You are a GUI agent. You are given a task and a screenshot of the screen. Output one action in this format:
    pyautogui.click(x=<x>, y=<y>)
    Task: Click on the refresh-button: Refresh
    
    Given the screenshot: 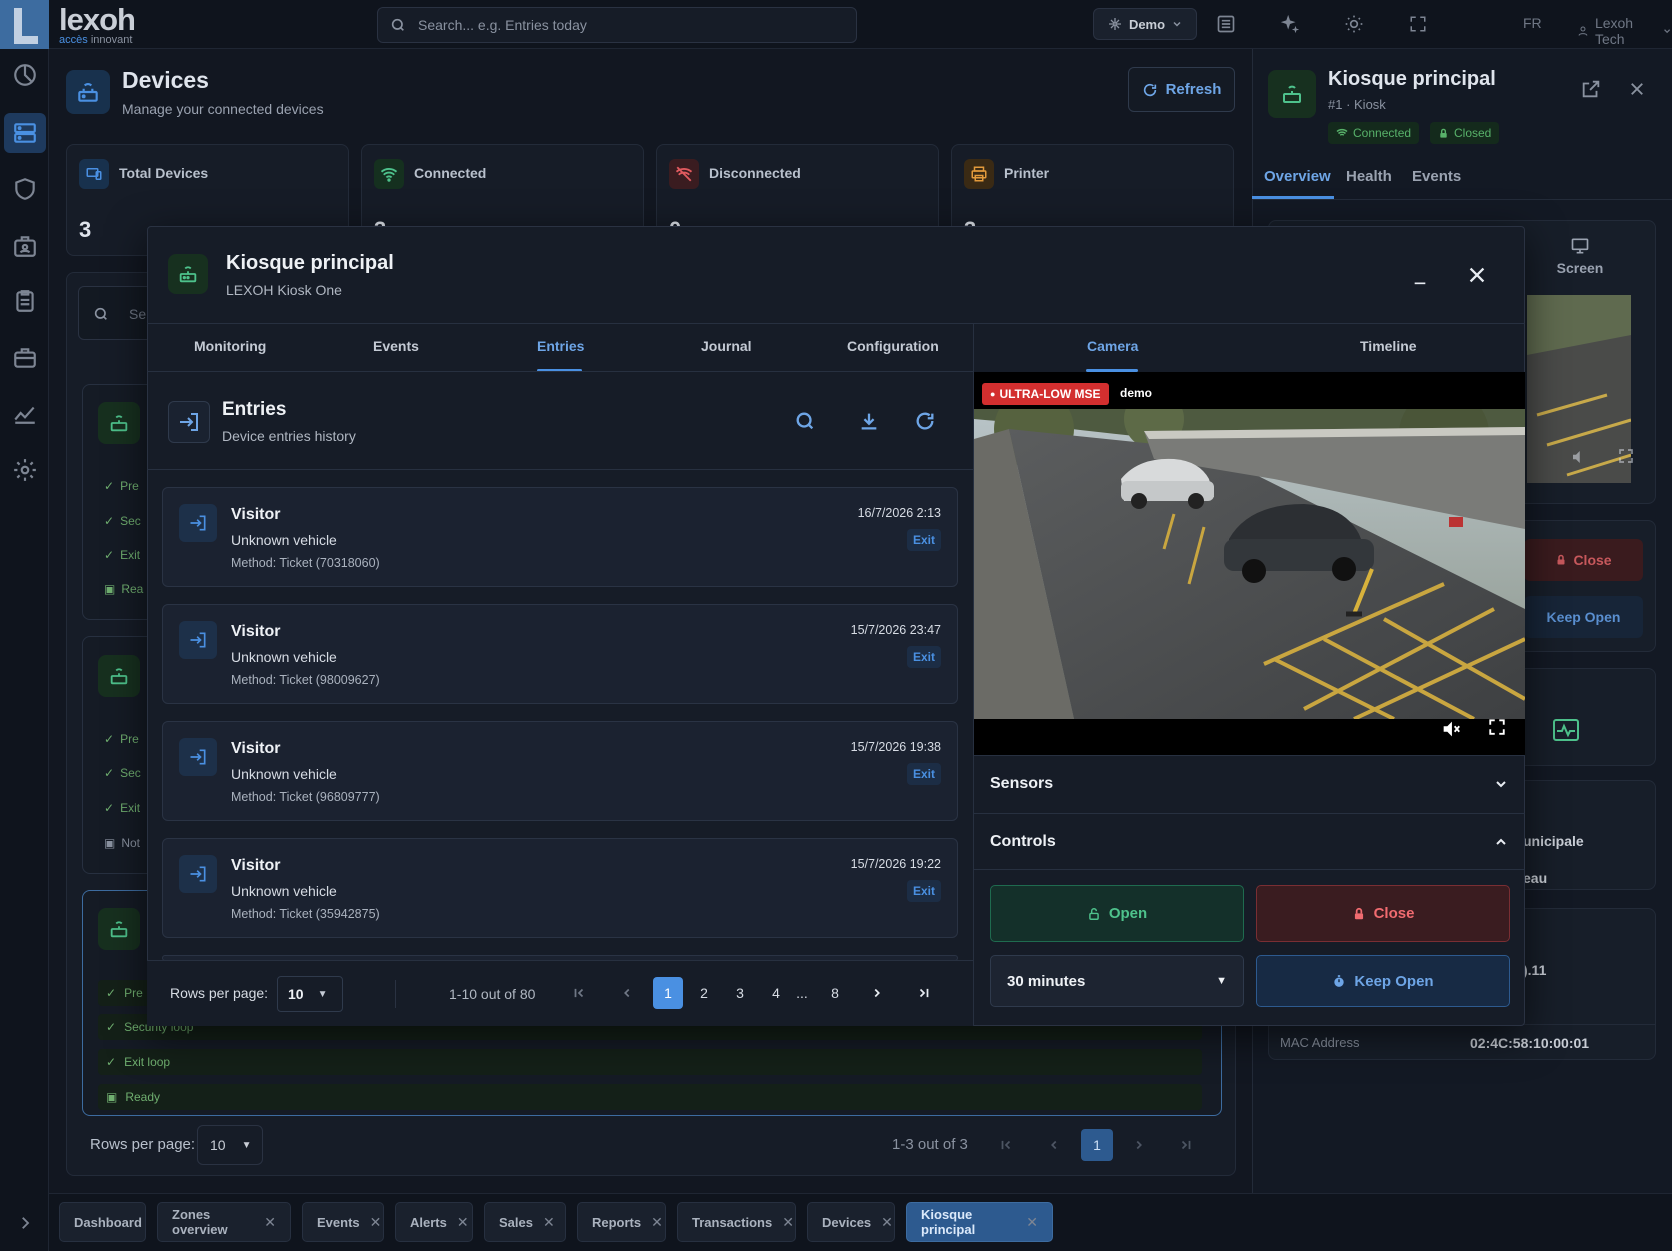 What is the action you would take?
    pyautogui.click(x=1181, y=89)
    